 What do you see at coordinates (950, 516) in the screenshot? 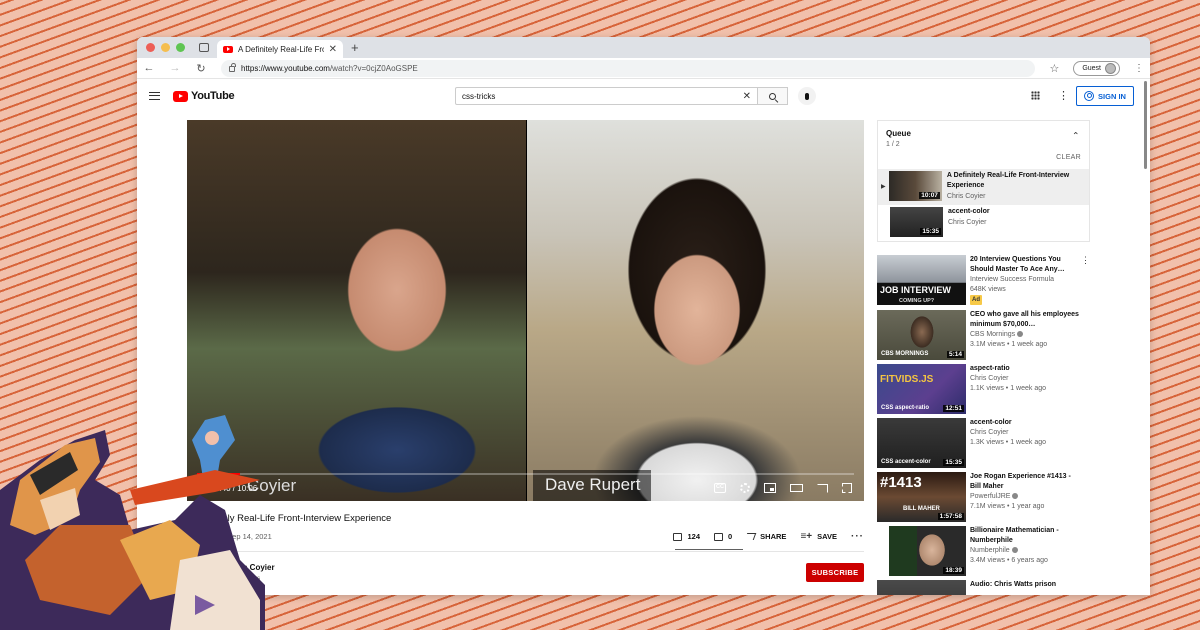
I see `recommendation-duration: 1:57:58` at bounding box center [950, 516].